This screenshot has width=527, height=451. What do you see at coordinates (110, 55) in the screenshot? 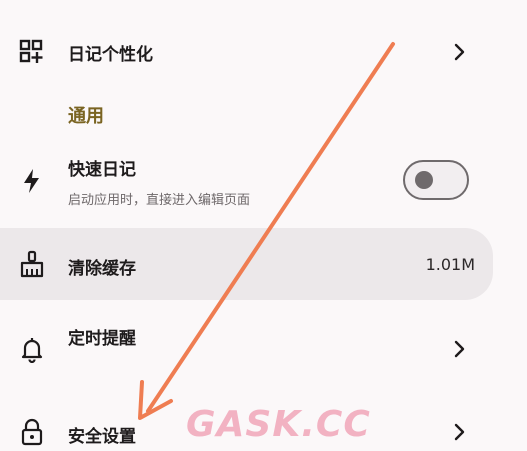
I see `diary-personalize-label: 日记个性化` at bounding box center [110, 55].